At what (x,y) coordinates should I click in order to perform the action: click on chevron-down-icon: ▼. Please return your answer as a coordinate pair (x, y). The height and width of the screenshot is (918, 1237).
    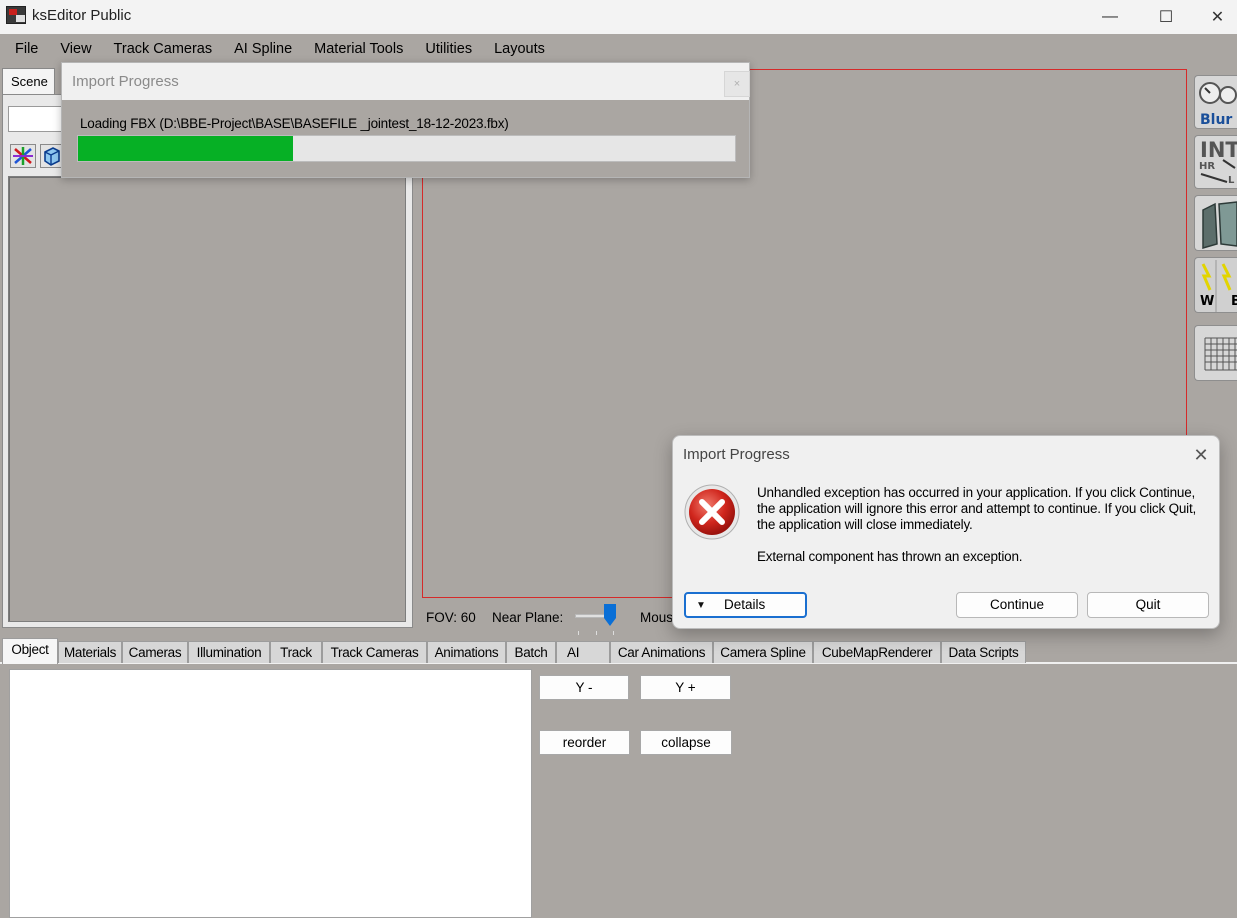
    Looking at the image, I should click on (701, 605).